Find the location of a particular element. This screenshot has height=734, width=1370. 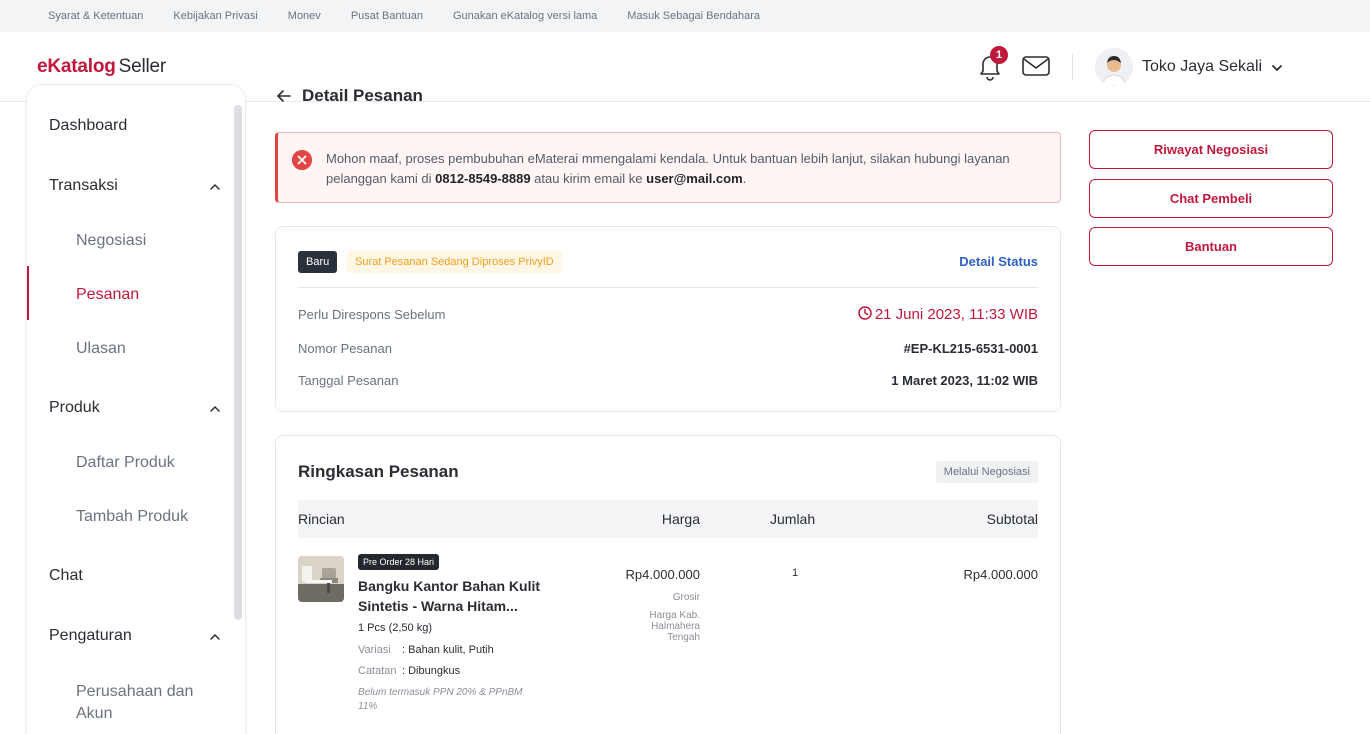

link-syarat-ketentuan: Syarat & Ketentuan is located at coordinates (95, 16).